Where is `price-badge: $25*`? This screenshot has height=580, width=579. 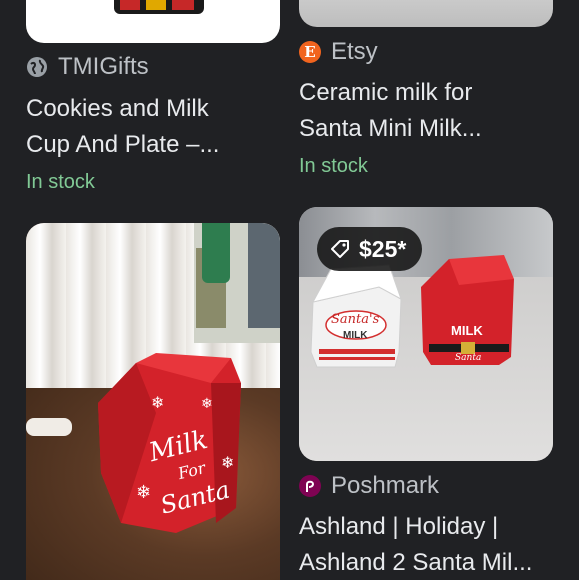 price-badge: $25* is located at coordinates (370, 249).